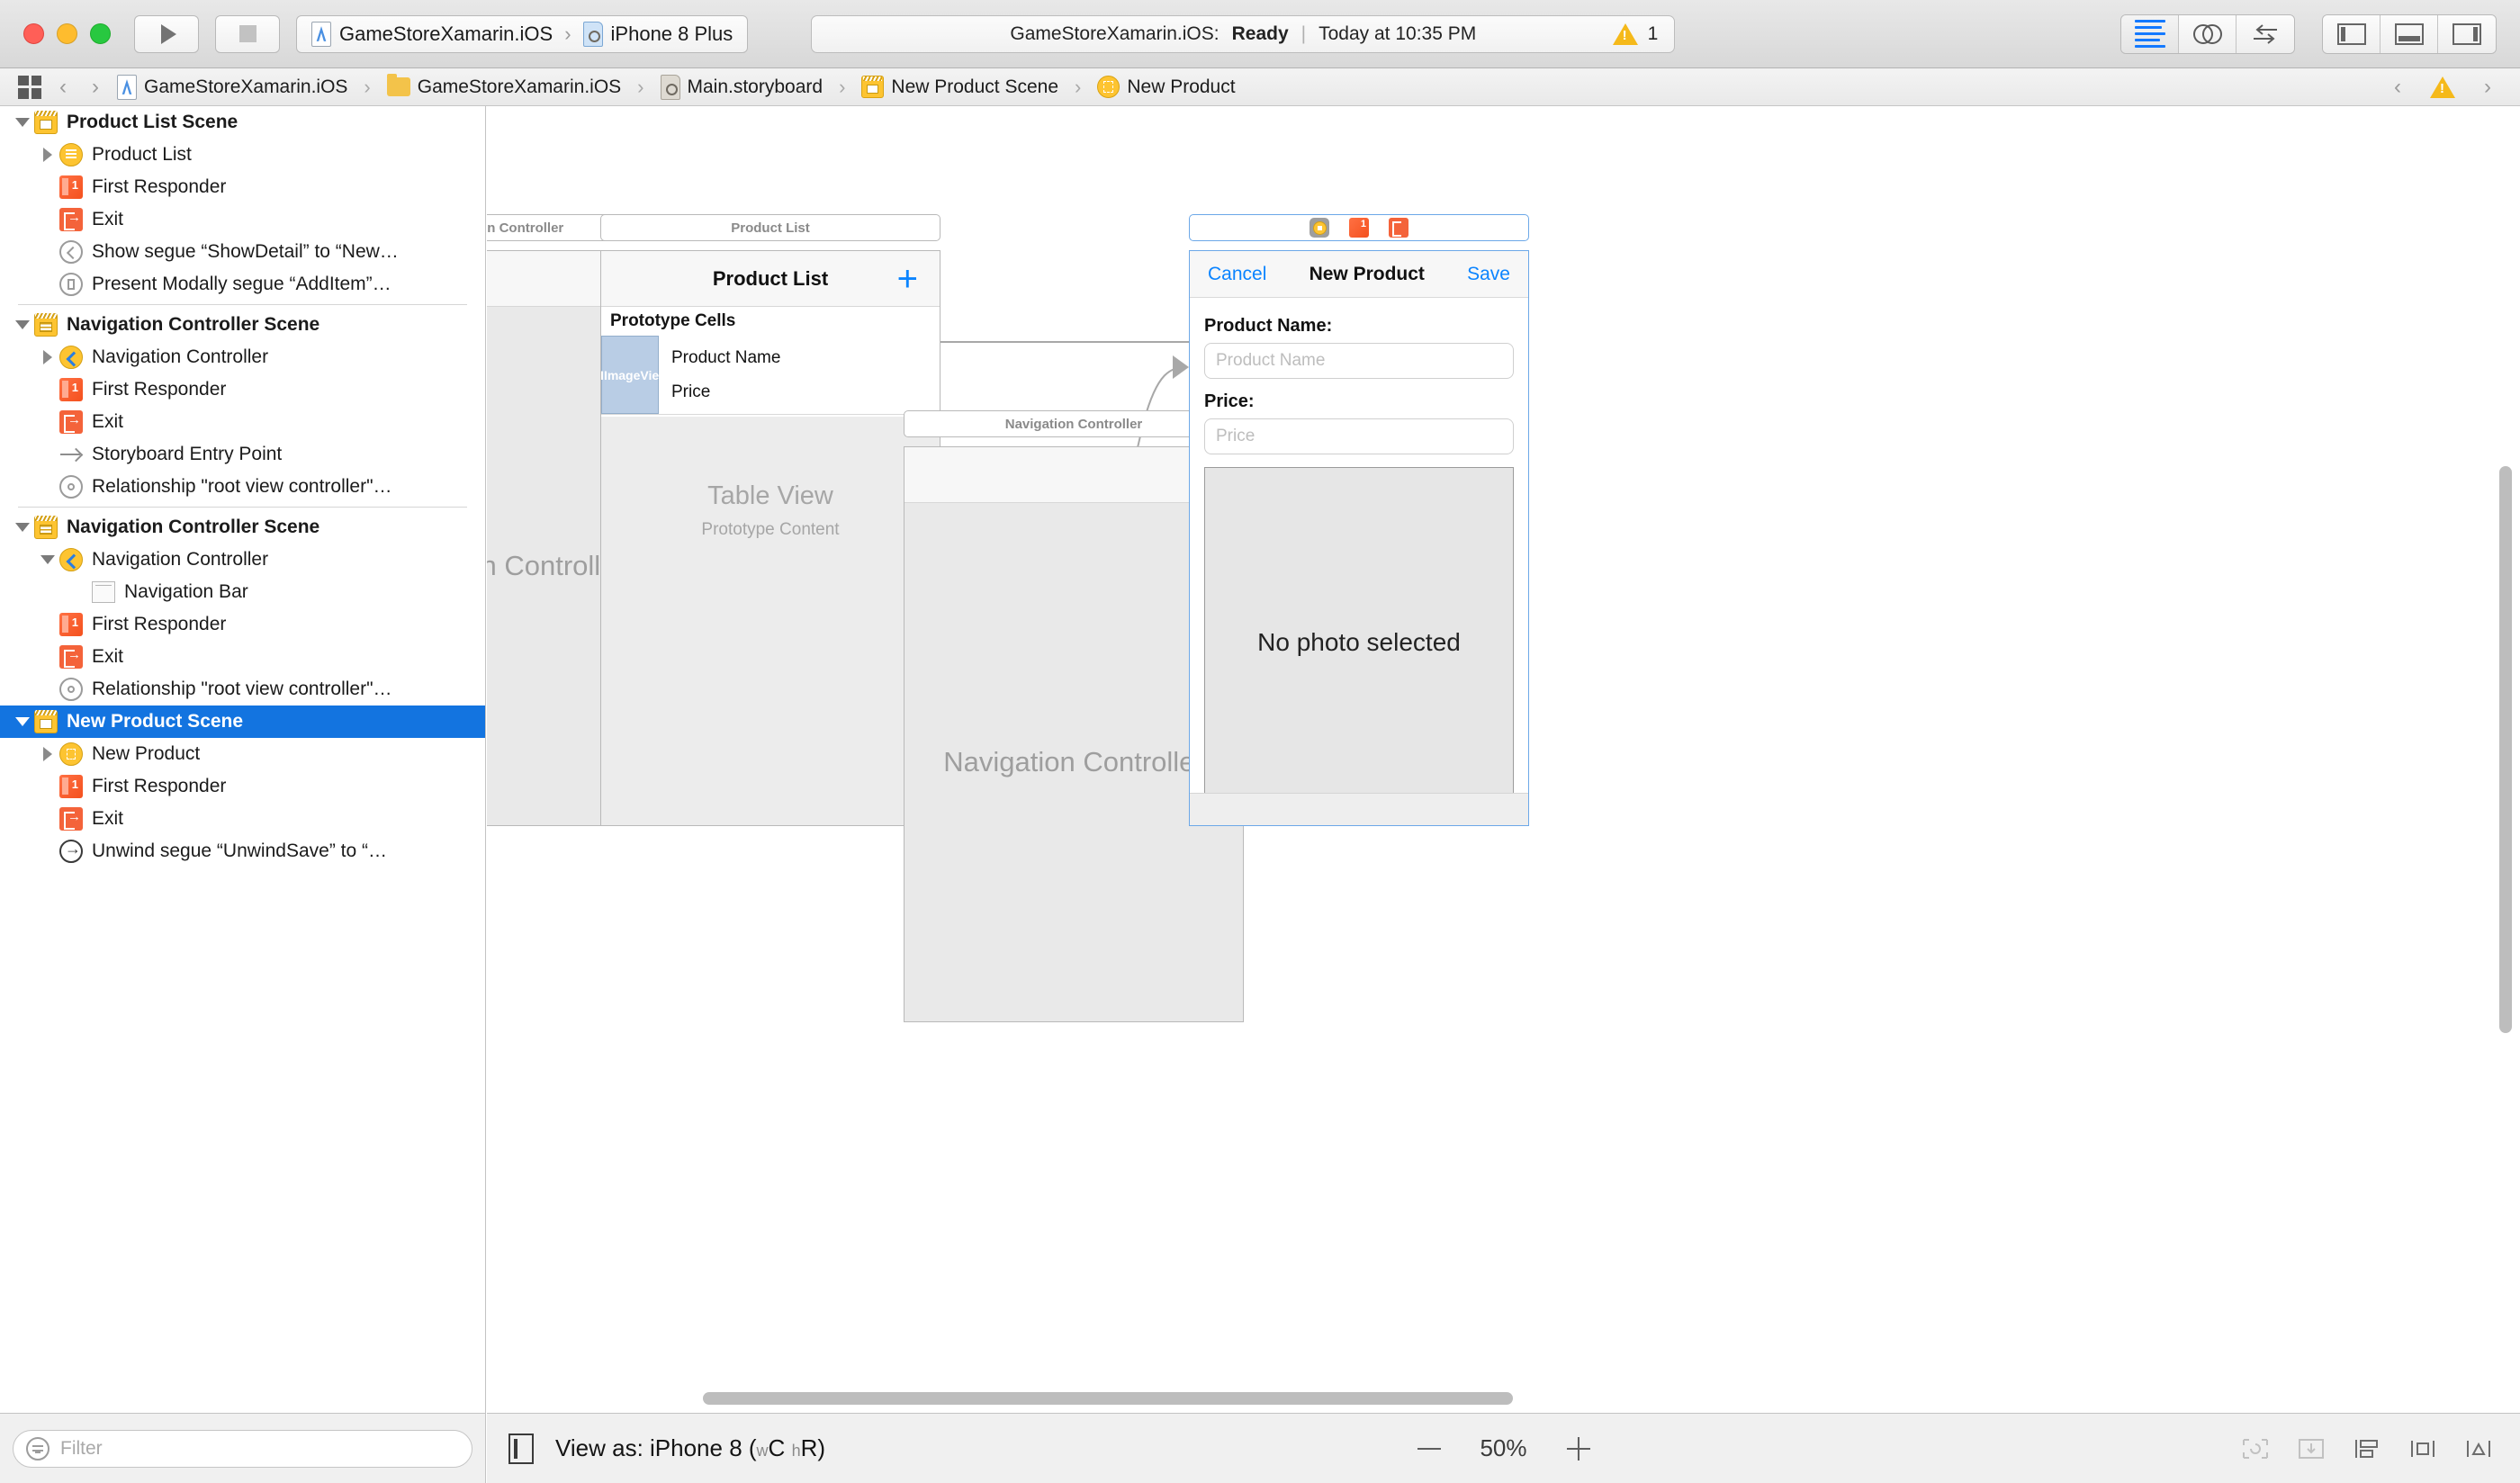 The image size is (2520, 1483). What do you see at coordinates (2150, 33) in the screenshot?
I see `standard-editor-button` at bounding box center [2150, 33].